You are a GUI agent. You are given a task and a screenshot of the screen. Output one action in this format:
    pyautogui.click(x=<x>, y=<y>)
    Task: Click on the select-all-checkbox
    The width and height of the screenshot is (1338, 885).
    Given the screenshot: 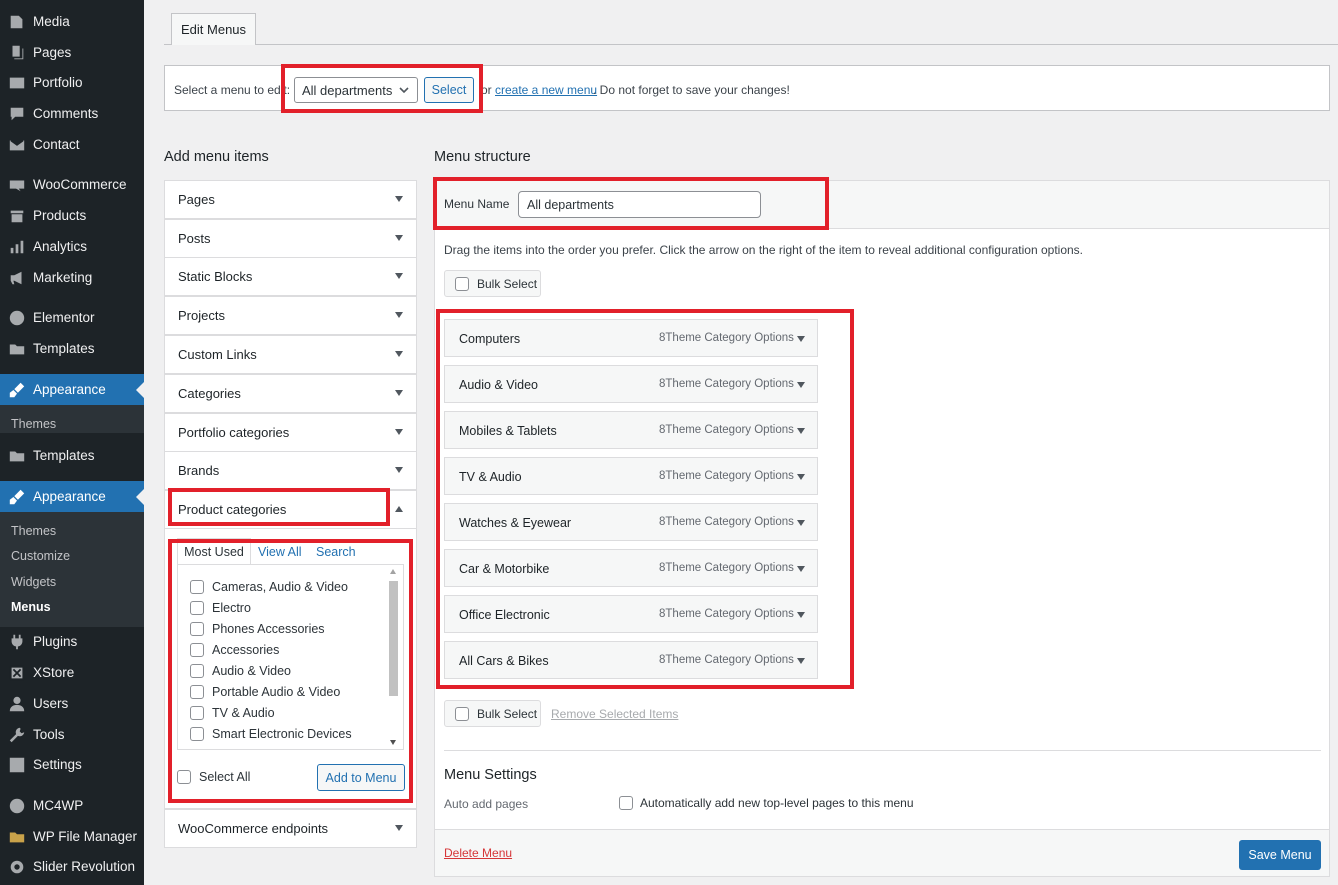 What is the action you would take?
    pyautogui.click(x=184, y=777)
    